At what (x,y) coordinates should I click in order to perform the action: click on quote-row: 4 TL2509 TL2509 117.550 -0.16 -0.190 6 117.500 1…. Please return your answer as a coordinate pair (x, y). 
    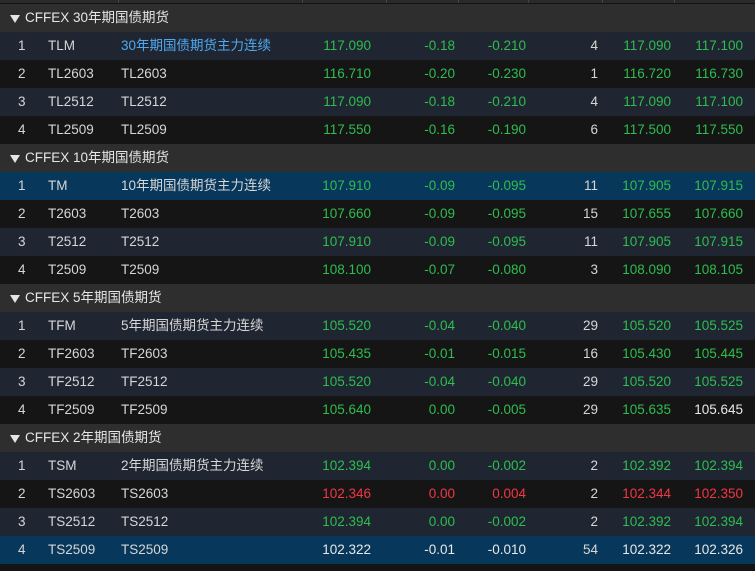
    Looking at the image, I should click on (377, 130).